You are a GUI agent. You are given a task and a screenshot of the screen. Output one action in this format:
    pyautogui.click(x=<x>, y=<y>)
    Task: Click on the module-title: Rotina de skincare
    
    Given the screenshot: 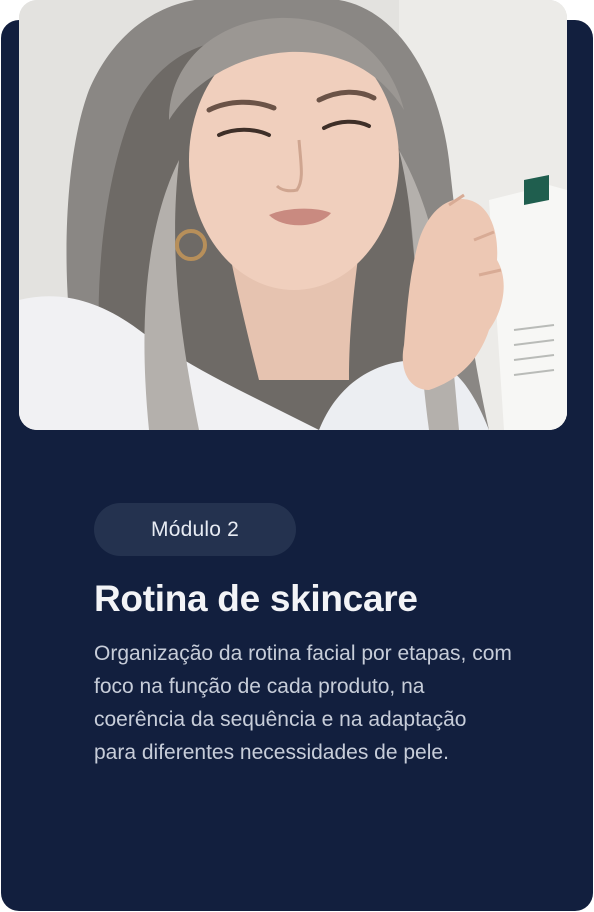 What is the action you would take?
    pyautogui.click(x=256, y=598)
    